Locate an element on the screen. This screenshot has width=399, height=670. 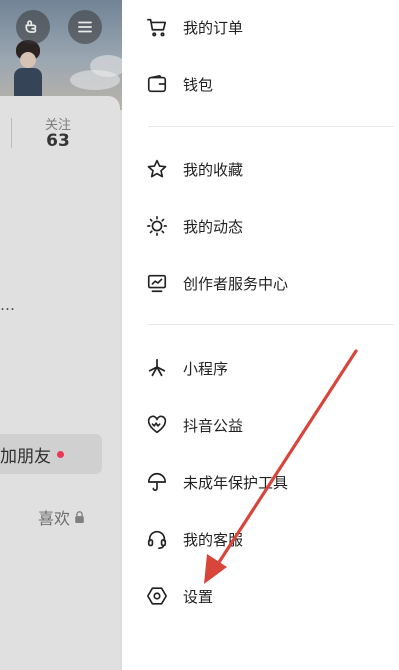
headset-icon is located at coordinates (157, 539).